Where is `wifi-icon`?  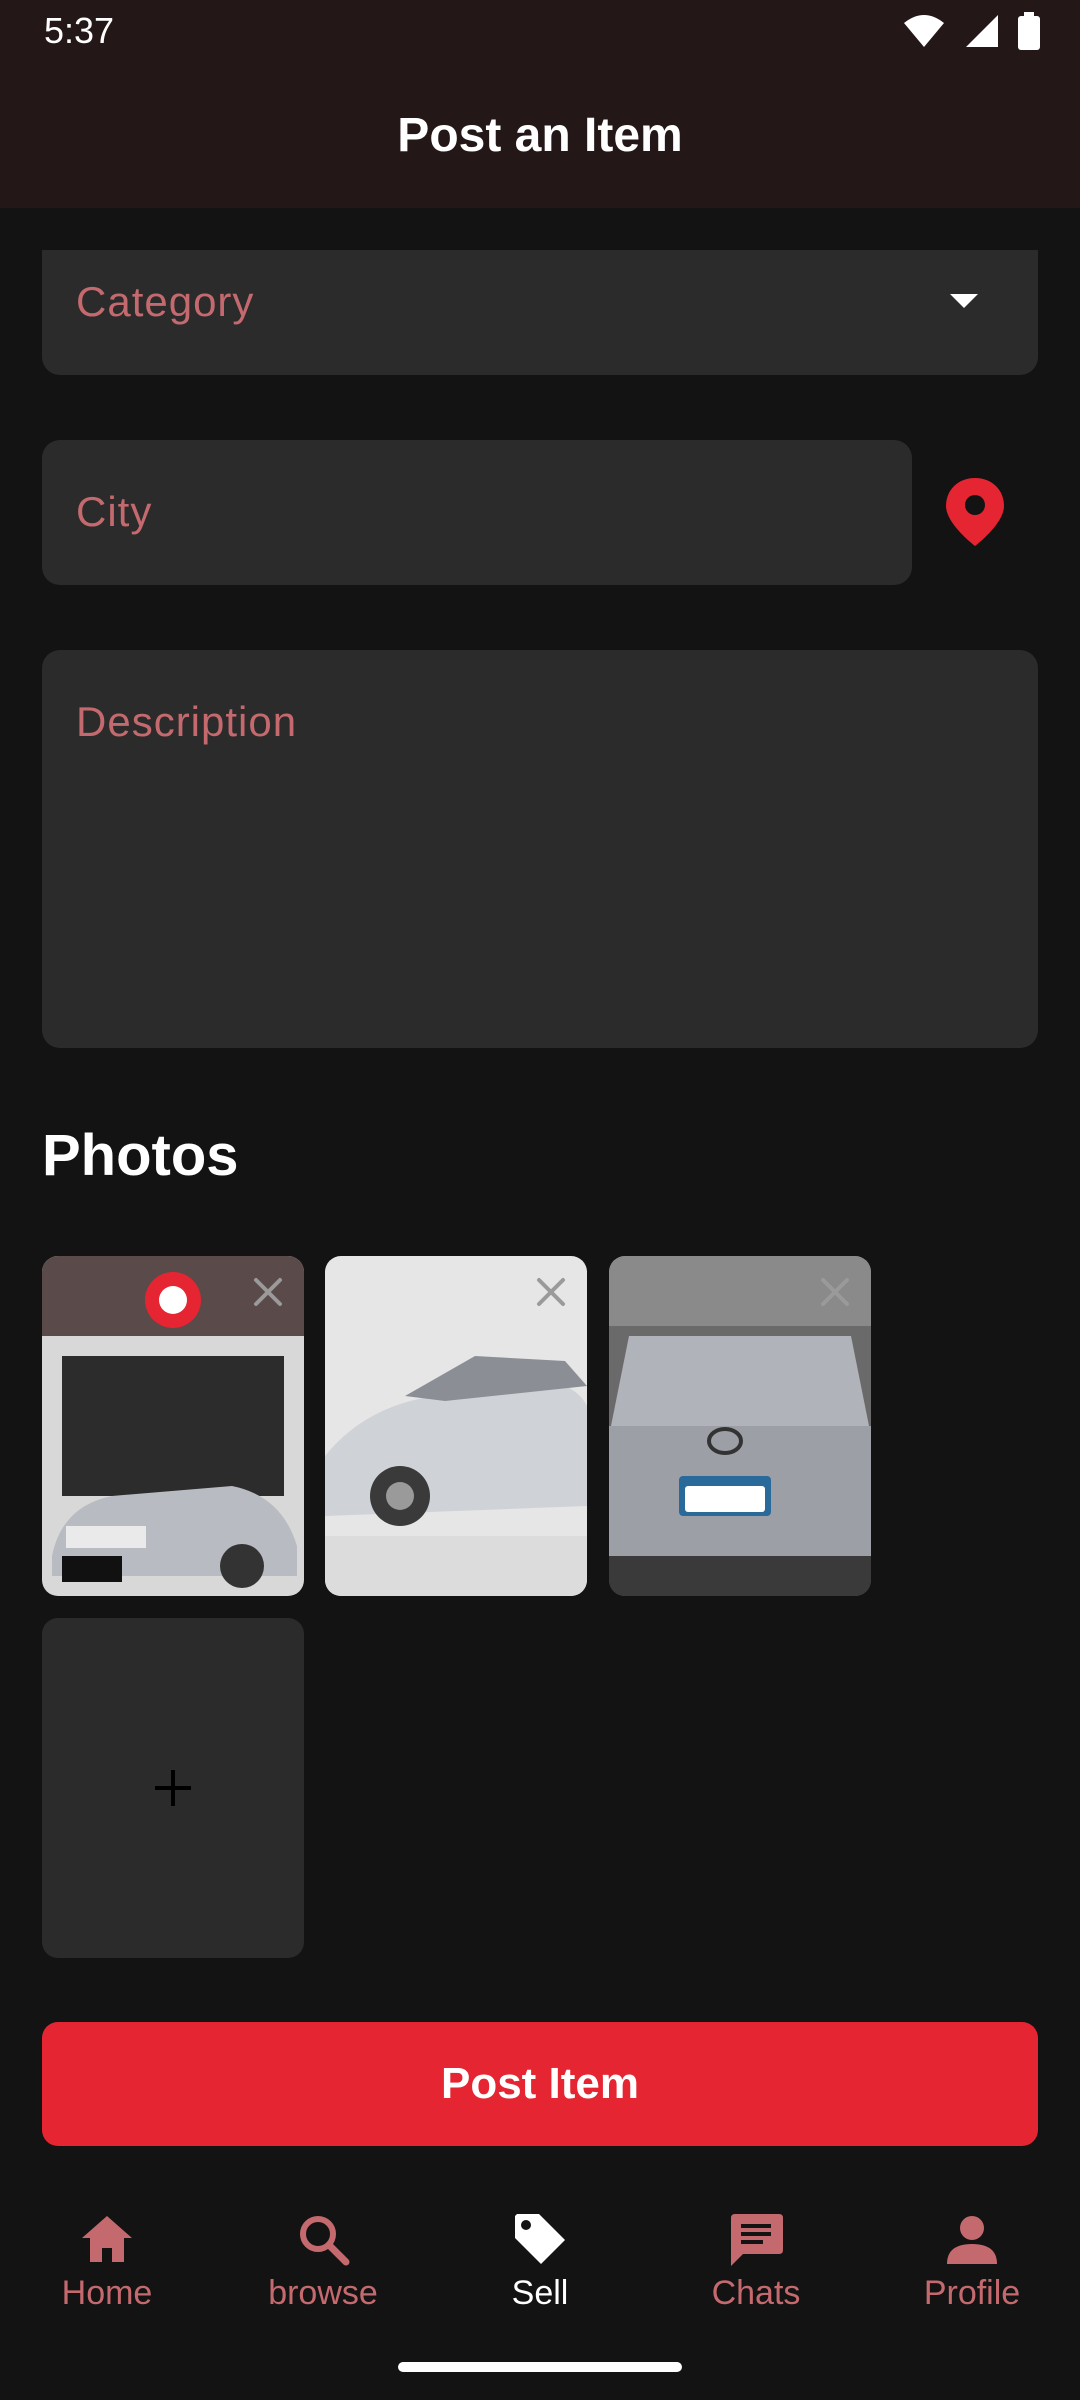 wifi-icon is located at coordinates (924, 31).